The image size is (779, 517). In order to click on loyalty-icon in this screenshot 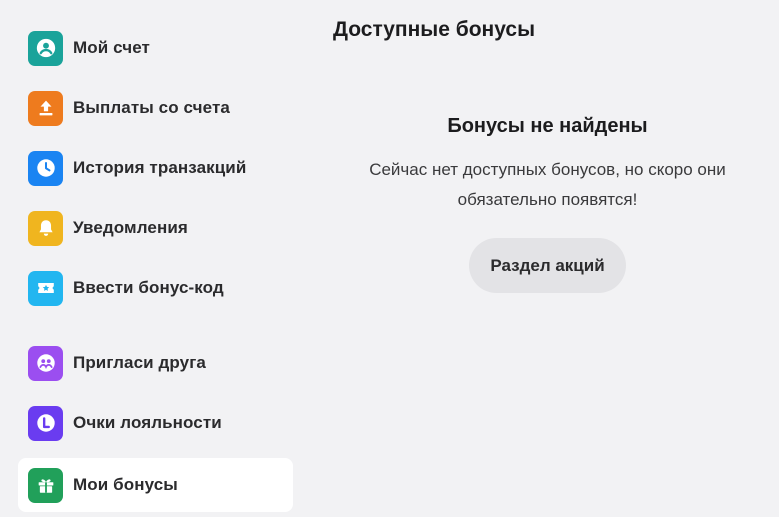, I will do `click(45, 423)`.